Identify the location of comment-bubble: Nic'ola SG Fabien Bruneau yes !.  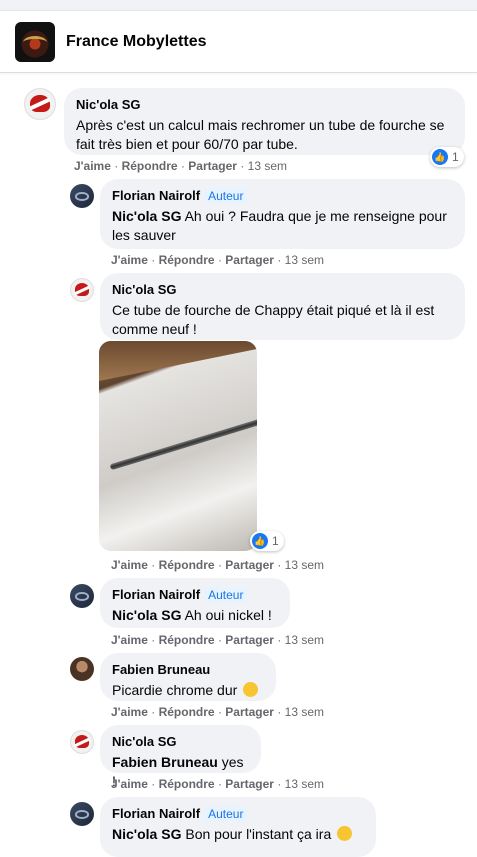
(180, 757).